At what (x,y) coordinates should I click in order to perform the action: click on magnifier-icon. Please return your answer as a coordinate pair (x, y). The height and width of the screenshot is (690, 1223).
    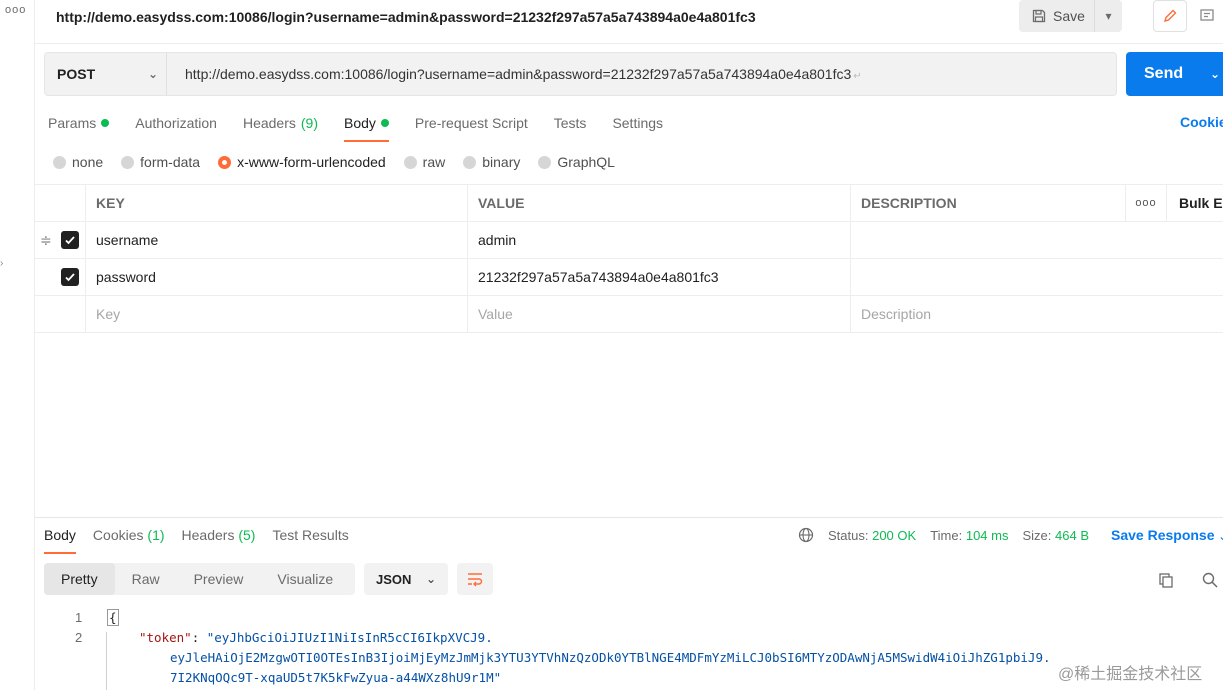
    Looking at the image, I should click on (1210, 580).